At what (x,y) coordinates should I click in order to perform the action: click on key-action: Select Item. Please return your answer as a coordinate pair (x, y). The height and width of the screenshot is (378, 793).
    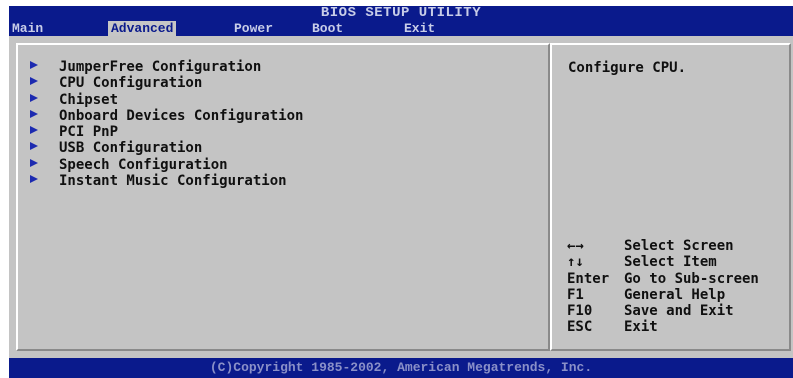
    Looking at the image, I should click on (670, 262).